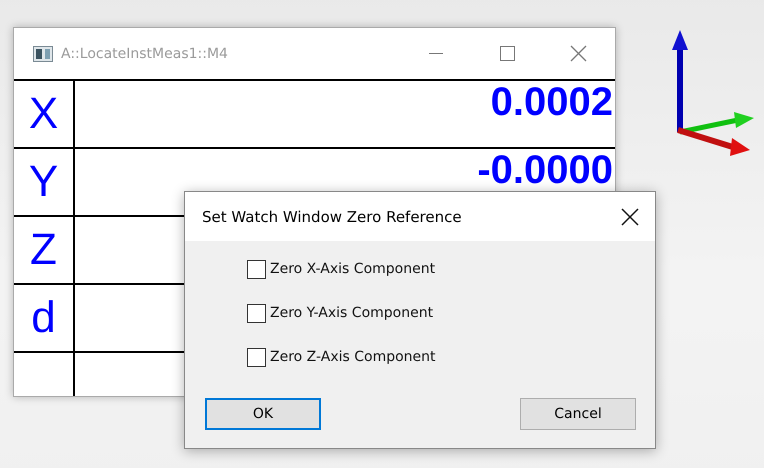 The image size is (764, 468). Describe the element at coordinates (145, 54) in the screenshot. I see `window-title: A::LocateInstMeas1::M4` at that location.